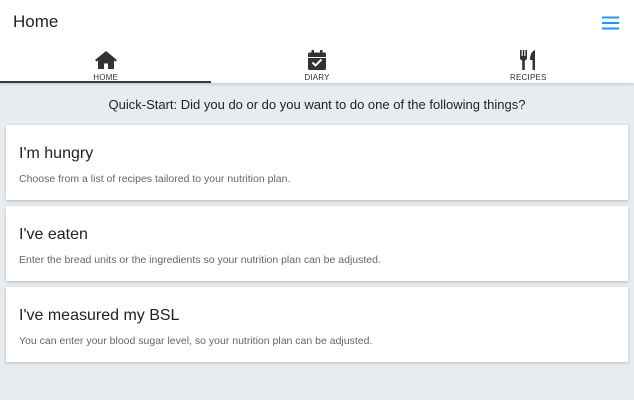 Image resolution: width=634 pixels, height=400 pixels. I want to click on tab-recipes-label: RECIPES, so click(528, 77).